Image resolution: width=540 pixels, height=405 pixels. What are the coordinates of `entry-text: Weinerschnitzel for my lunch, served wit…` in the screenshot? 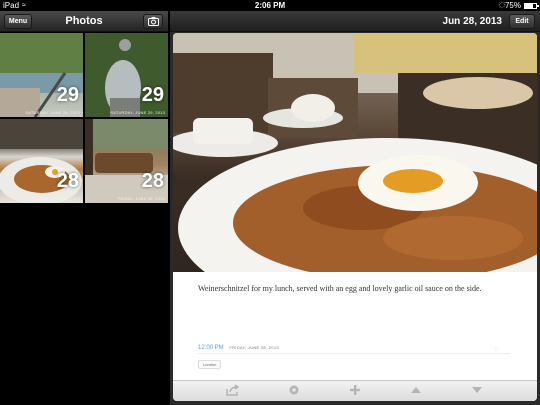 It's located at (340, 288).